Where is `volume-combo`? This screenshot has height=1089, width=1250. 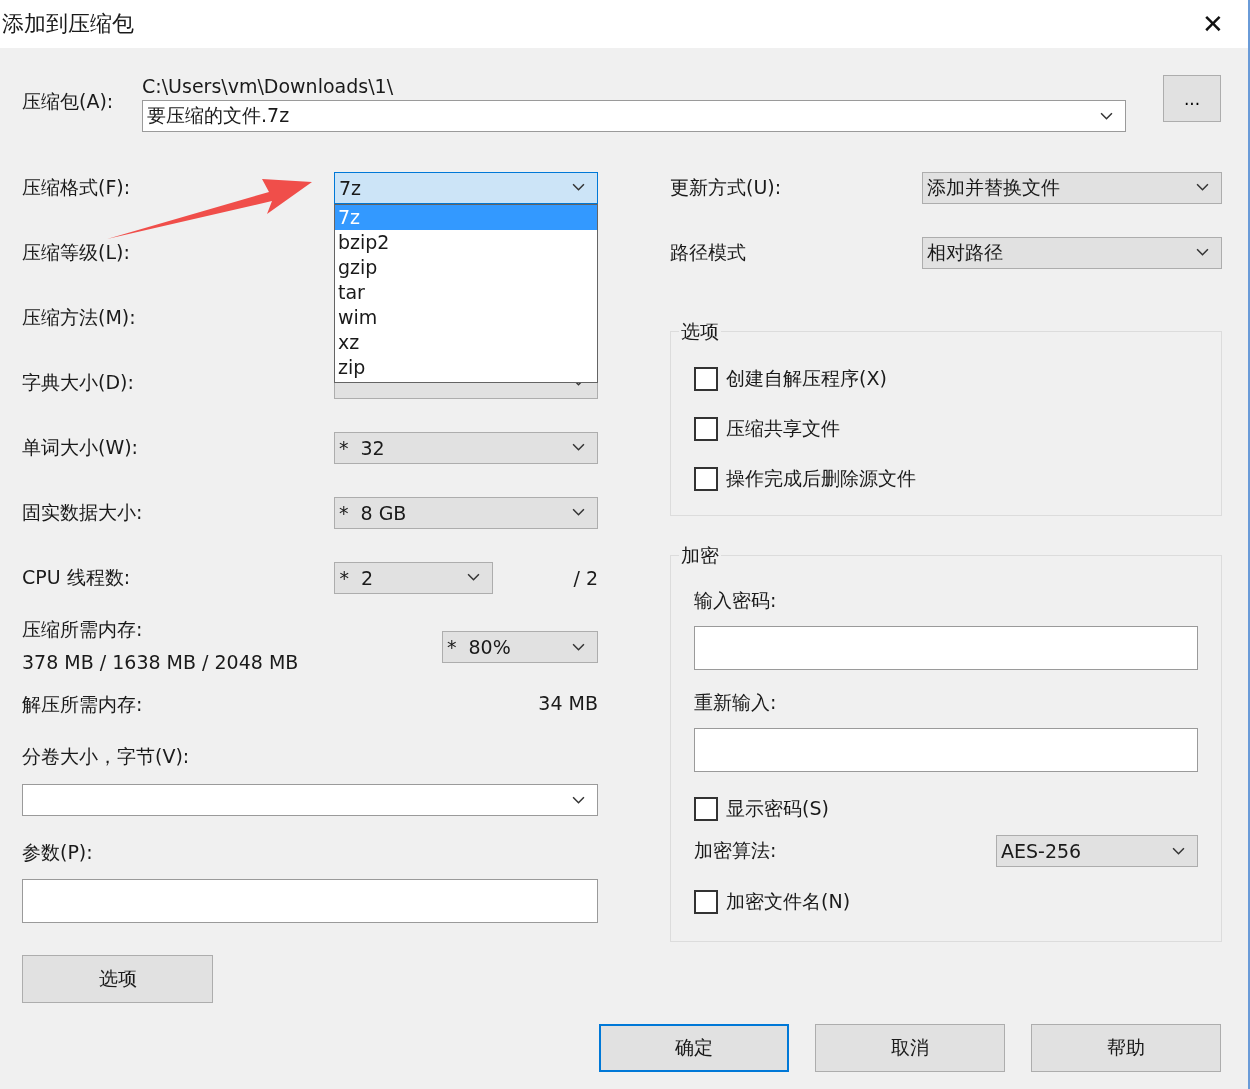 volume-combo is located at coordinates (310, 800).